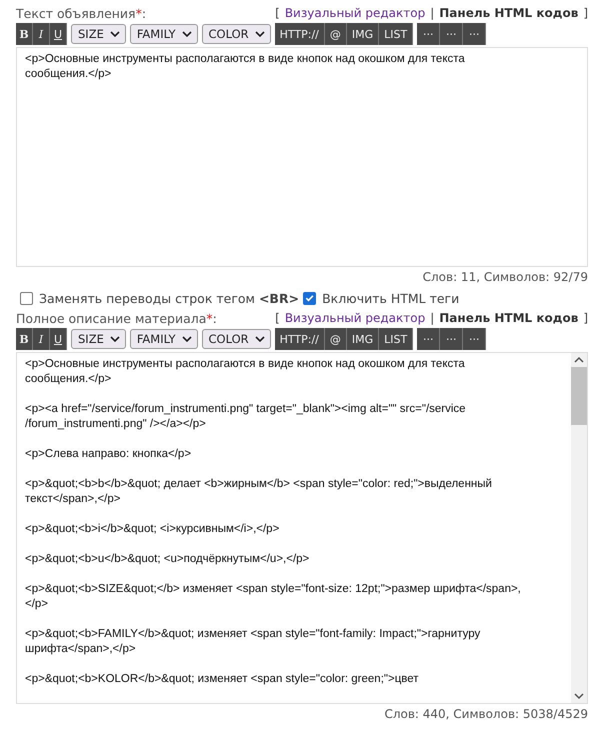 Image resolution: width=600 pixels, height=743 pixels. I want to click on code-paragraph: <p>&quot;<b>i</b>&quot; <i>курсивным</i>,</p>, so click(152, 529).